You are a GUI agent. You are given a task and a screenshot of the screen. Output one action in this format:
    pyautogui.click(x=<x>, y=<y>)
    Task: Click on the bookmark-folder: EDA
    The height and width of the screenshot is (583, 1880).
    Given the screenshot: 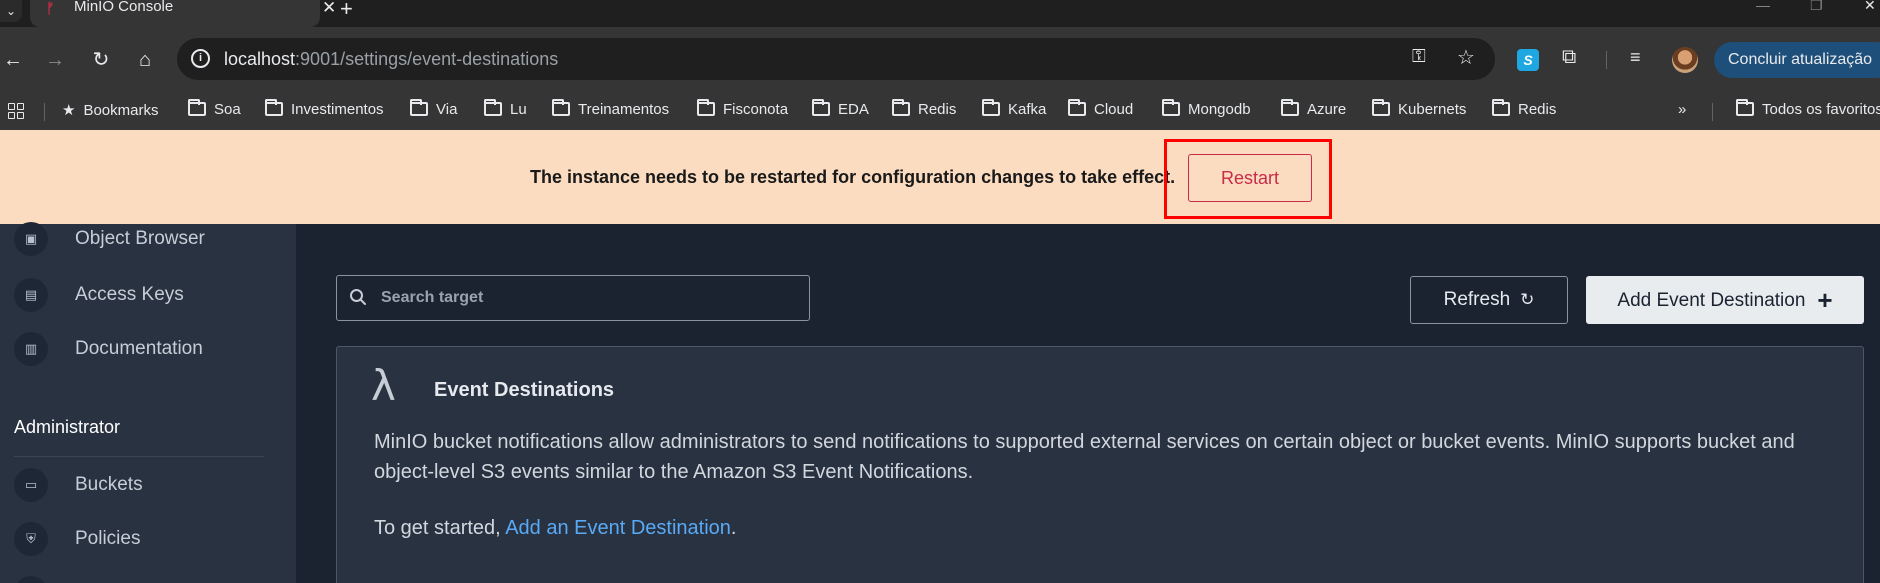 What is the action you would take?
    pyautogui.click(x=840, y=108)
    